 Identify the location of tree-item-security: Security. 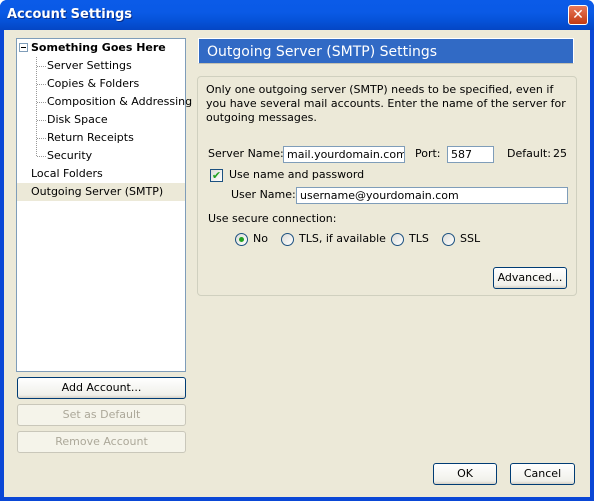
(69, 156).